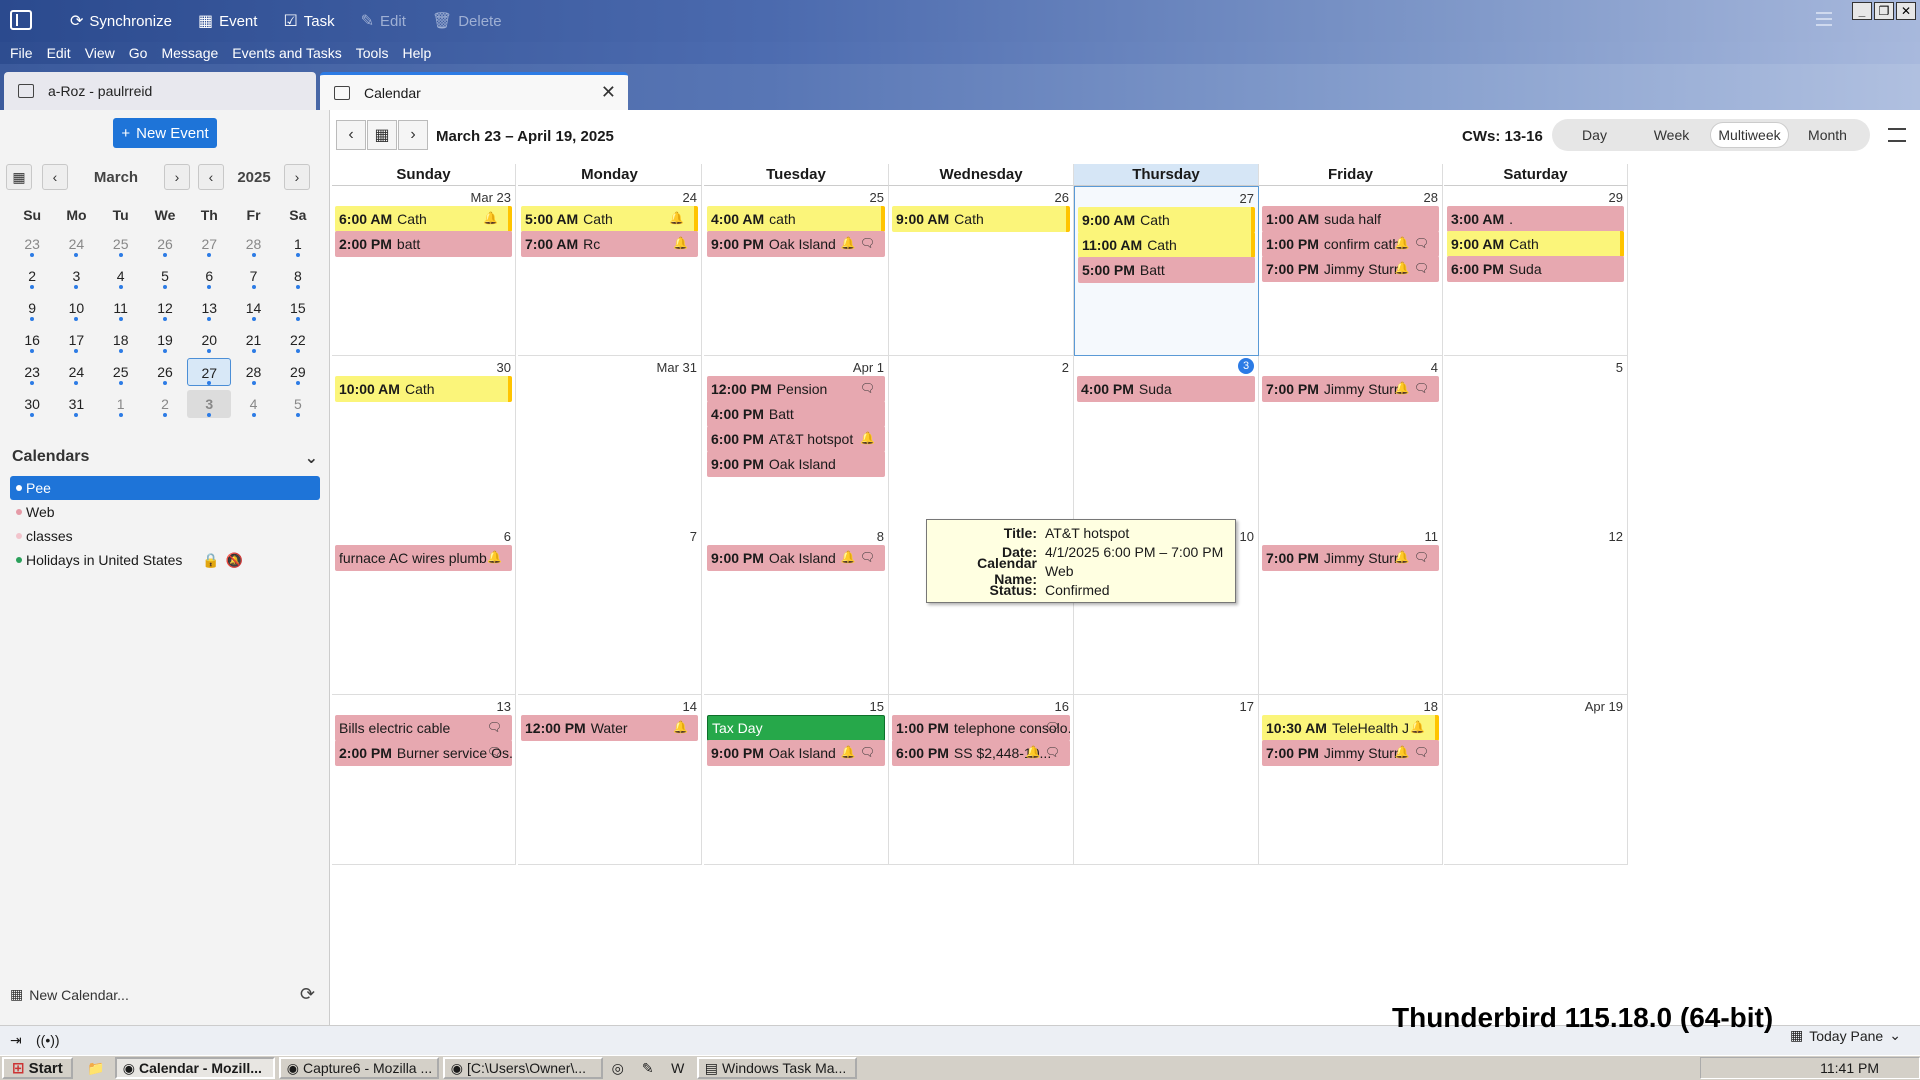 The width and height of the screenshot is (1920, 1080). What do you see at coordinates (610, 271) in the screenshot?
I see `day-cell: 24 5:00 AM Cath 🔔 7:00 AM Rc 🔔` at bounding box center [610, 271].